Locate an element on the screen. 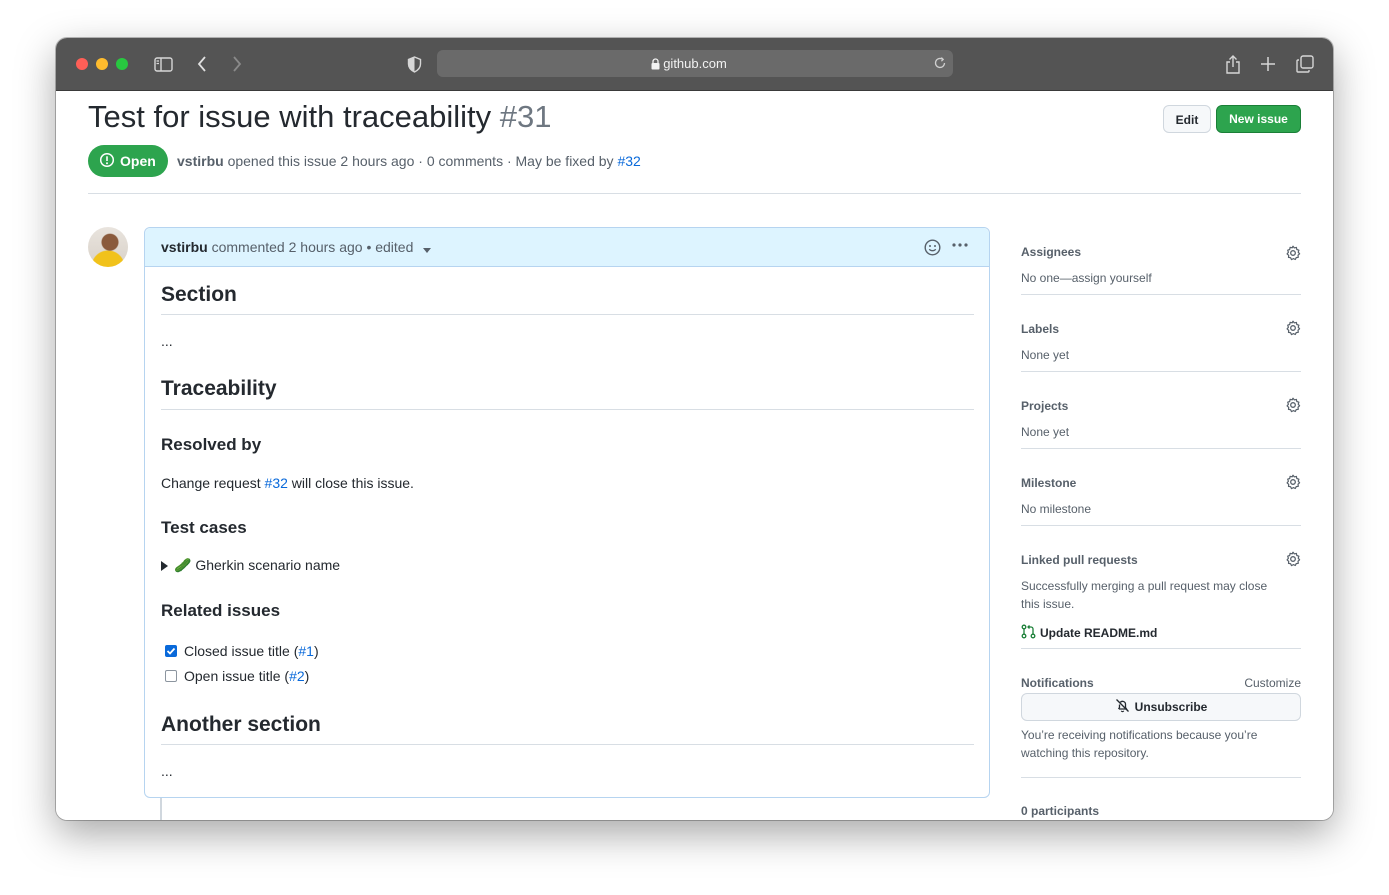 This screenshot has height=895, width=1389. new-issue-button: New issue is located at coordinates (1258, 119).